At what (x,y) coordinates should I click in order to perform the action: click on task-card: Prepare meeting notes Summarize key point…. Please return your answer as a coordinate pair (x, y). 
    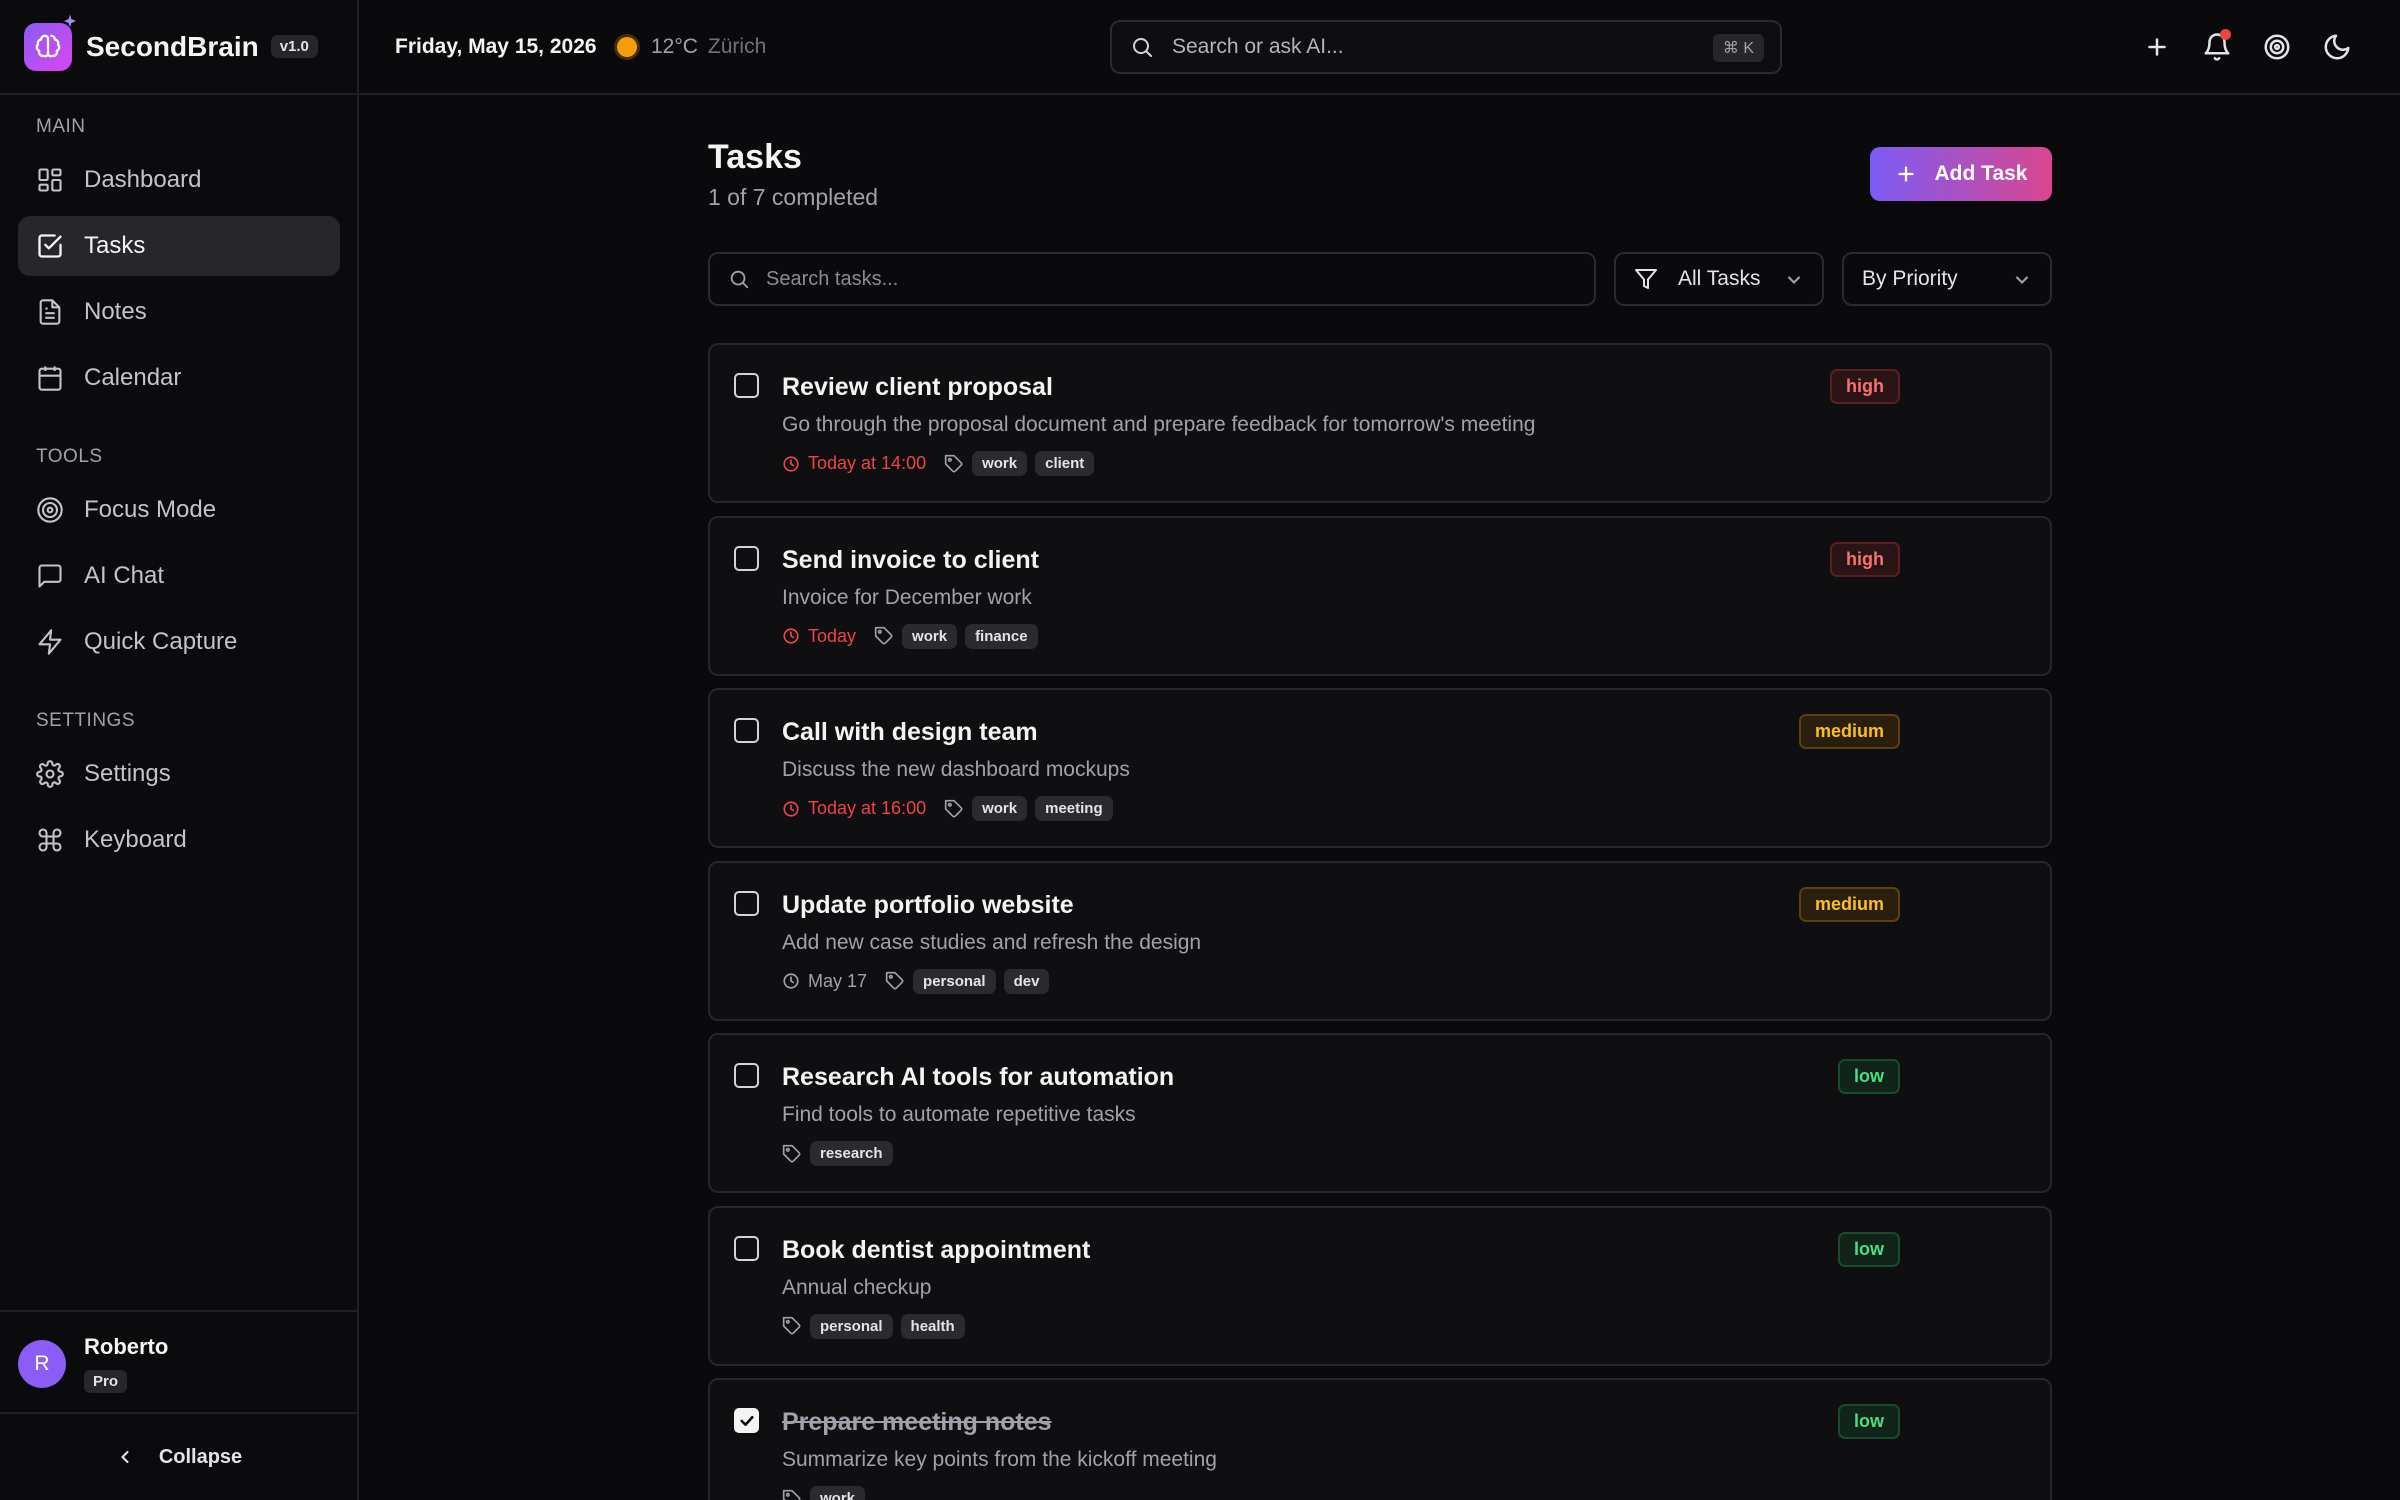
    Looking at the image, I should click on (1380, 1439).